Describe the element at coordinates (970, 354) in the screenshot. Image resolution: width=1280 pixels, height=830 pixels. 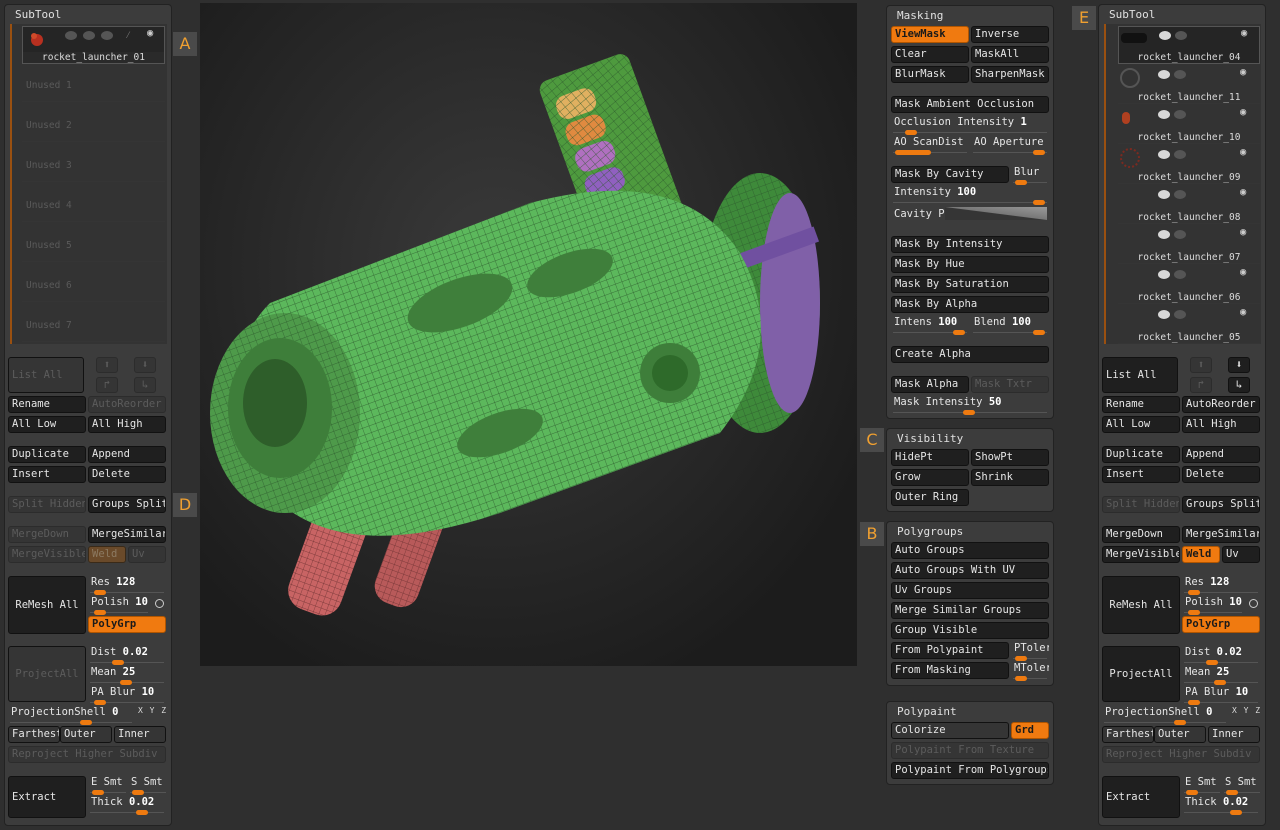
I see `create-alpha-button: Create Alpha` at that location.